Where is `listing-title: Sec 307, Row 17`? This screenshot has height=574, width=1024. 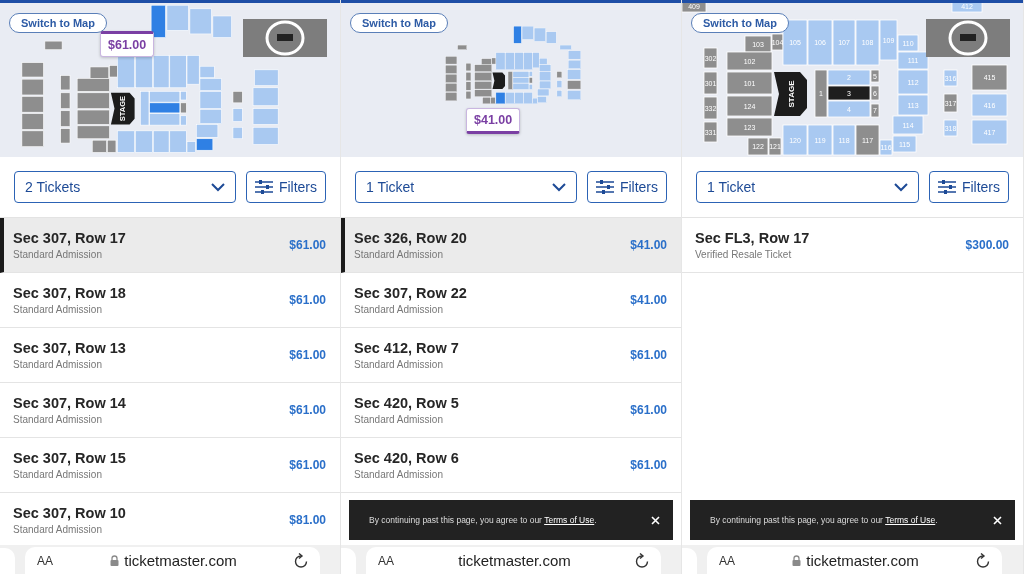
listing-title: Sec 307, Row 17 is located at coordinates (69, 238).